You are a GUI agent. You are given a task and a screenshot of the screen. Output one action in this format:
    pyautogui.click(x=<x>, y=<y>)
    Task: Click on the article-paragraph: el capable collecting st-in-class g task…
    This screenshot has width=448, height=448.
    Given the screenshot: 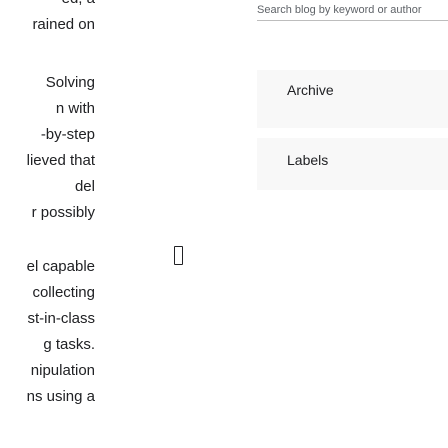 What is the action you would take?
    pyautogui.click(x=47, y=332)
    